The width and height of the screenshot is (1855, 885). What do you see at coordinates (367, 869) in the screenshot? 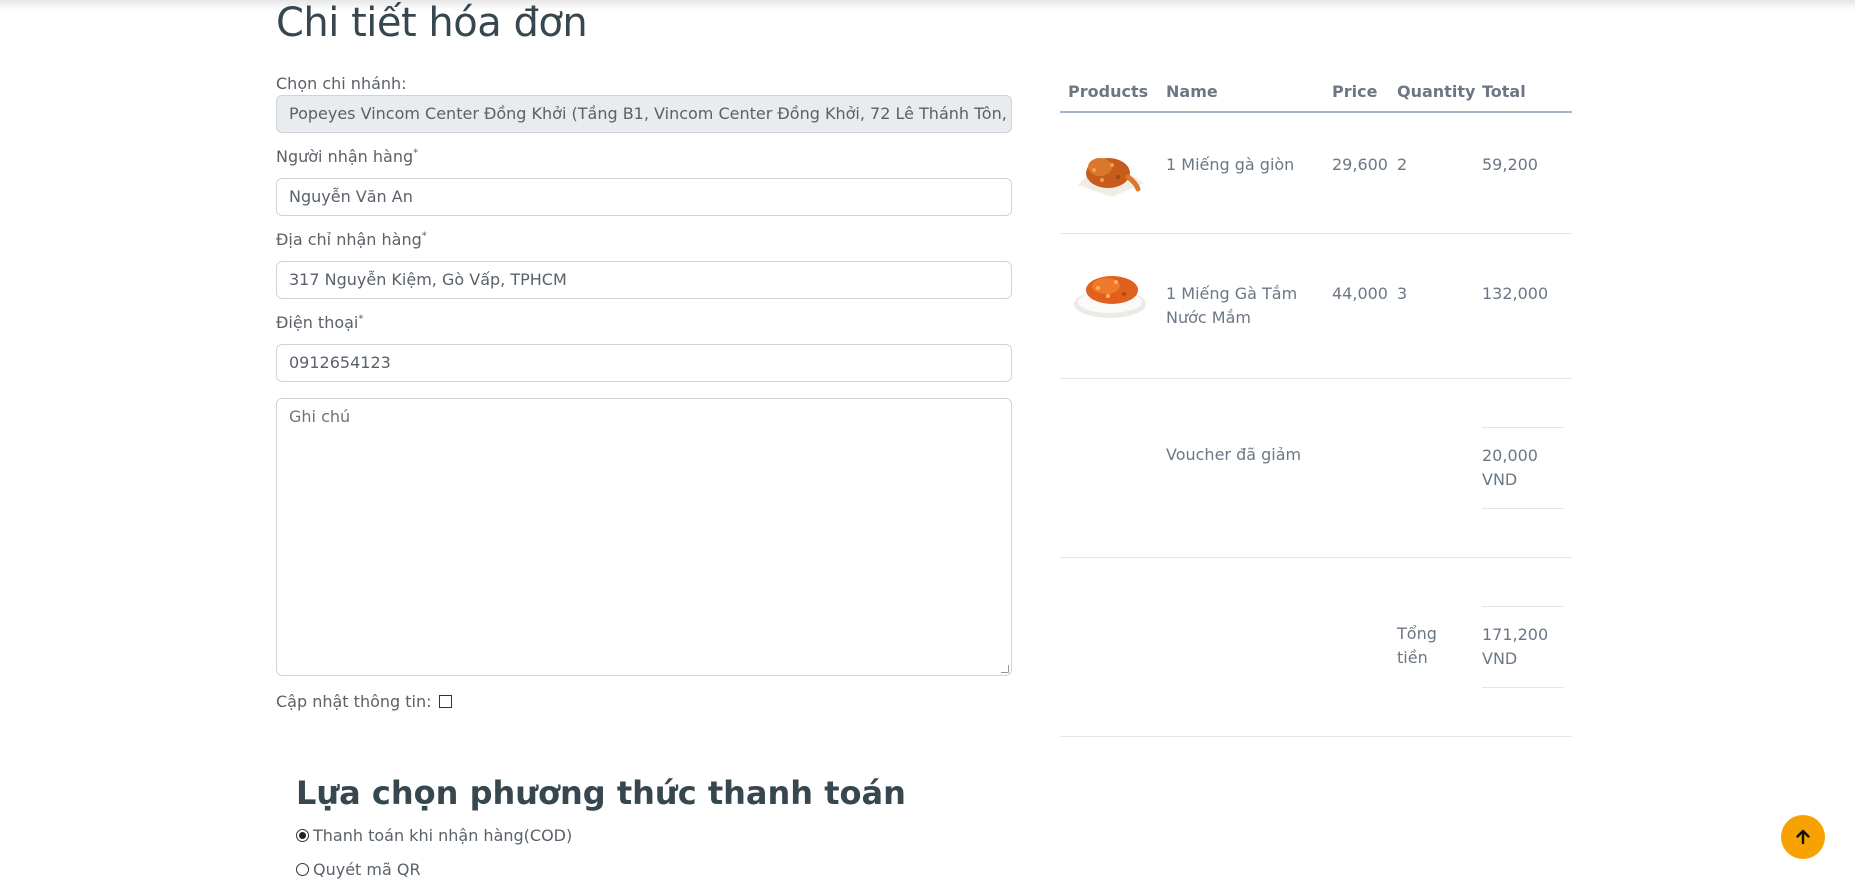
I see `payment-option-label: Quyét mã QR` at bounding box center [367, 869].